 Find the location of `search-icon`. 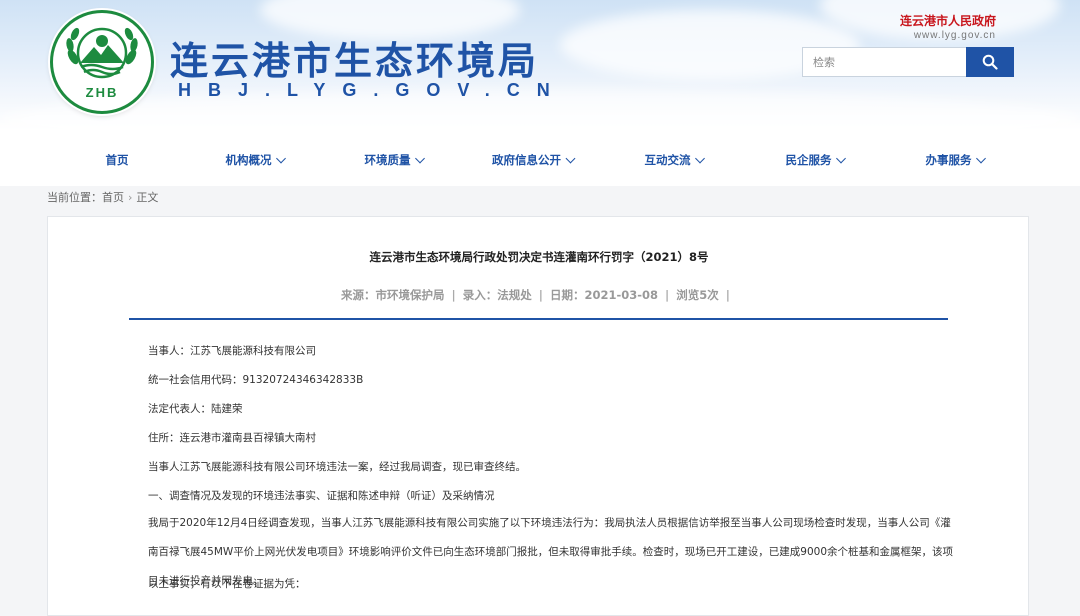

search-icon is located at coordinates (990, 62).